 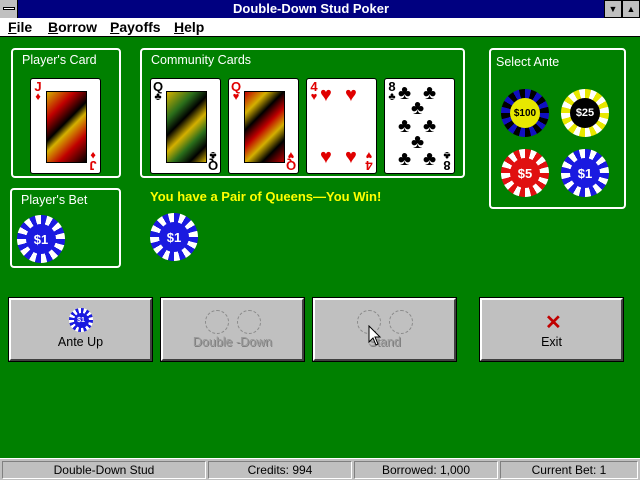 What do you see at coordinates (135, 27) in the screenshot?
I see `menu-payoffs: Payoffs` at bounding box center [135, 27].